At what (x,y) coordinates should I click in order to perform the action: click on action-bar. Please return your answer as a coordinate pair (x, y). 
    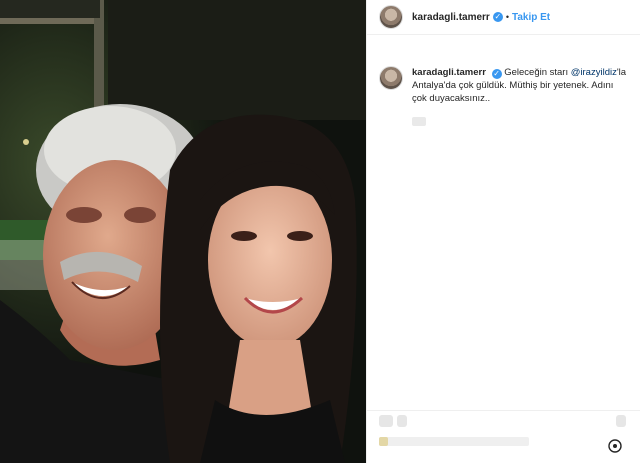
    Looking at the image, I should click on (503, 421).